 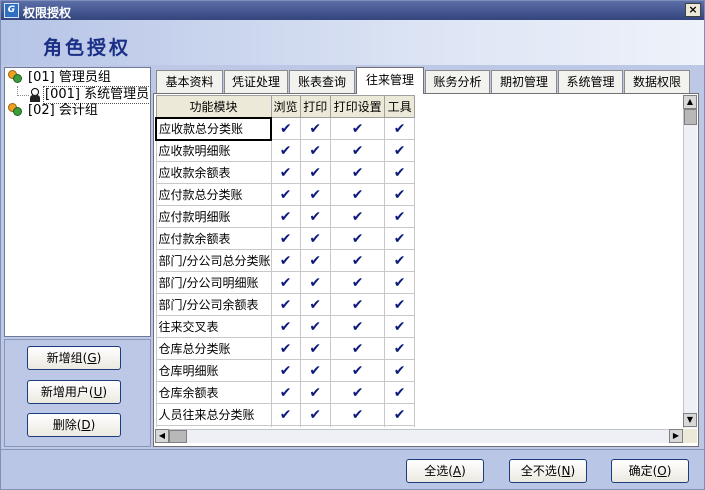 I want to click on column-header-print-setup: 打印设置, so click(x=357, y=106).